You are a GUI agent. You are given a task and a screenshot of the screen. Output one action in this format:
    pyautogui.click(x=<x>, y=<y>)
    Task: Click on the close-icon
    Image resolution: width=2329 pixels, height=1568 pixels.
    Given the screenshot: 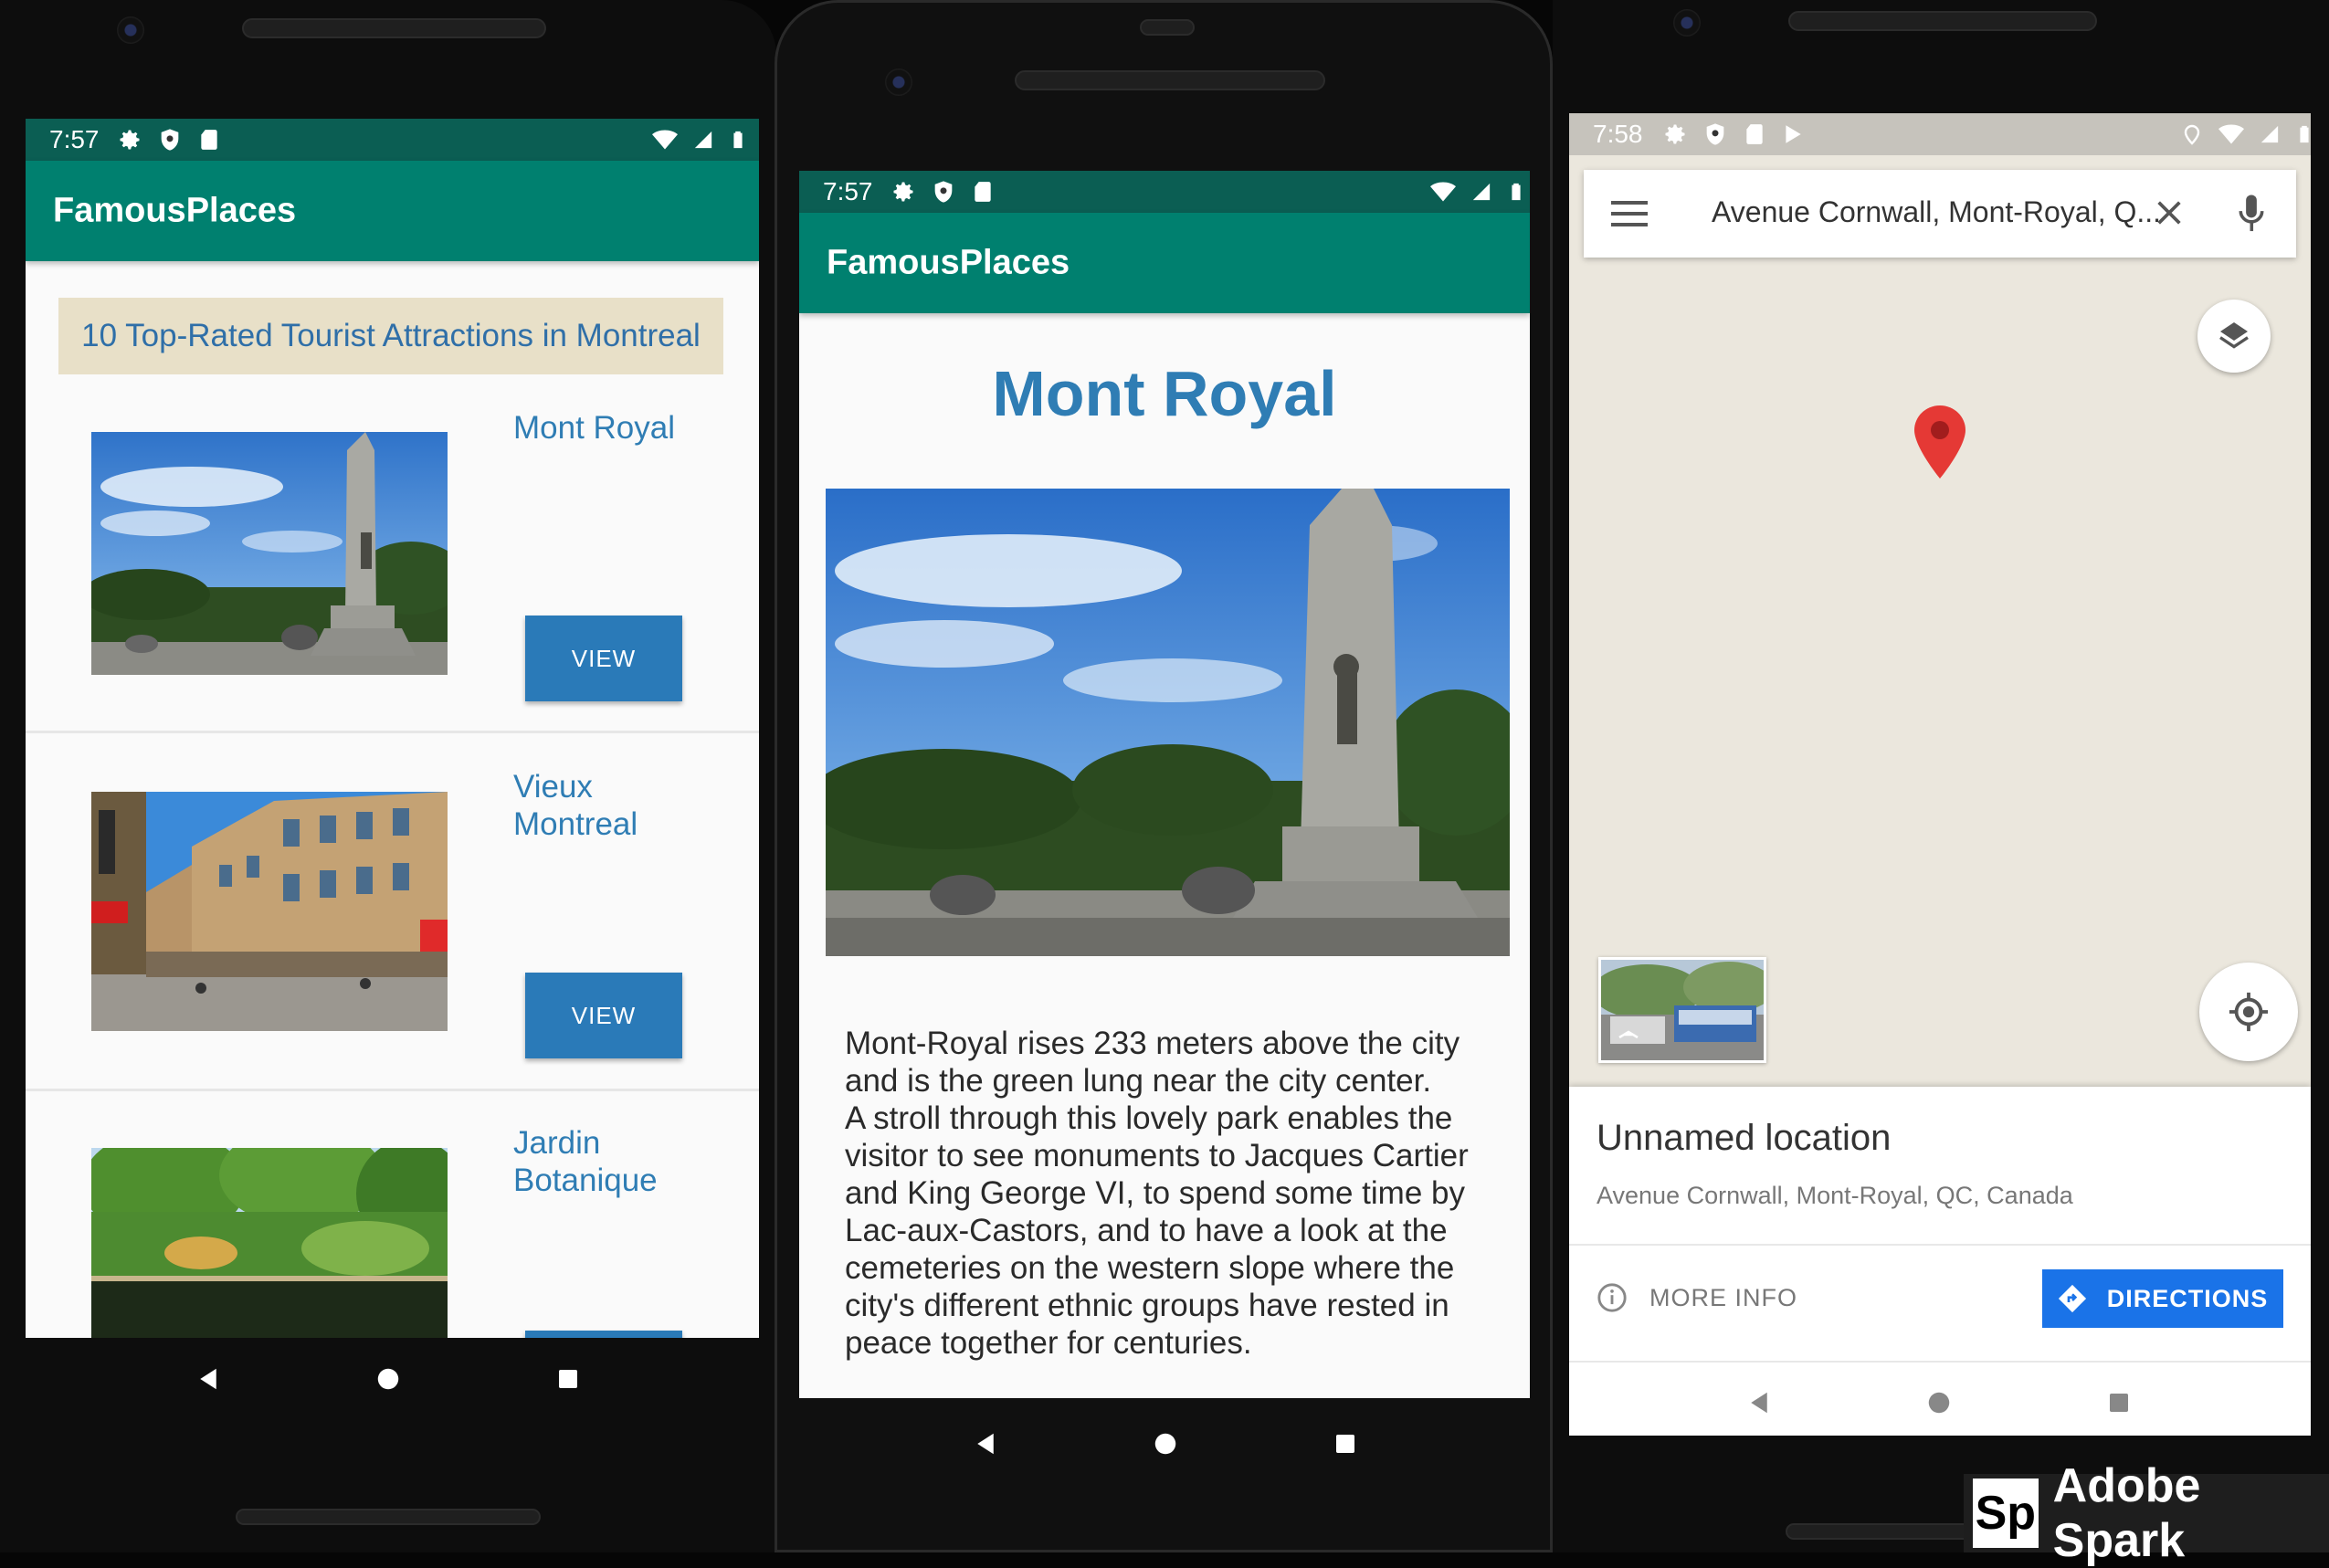 What is the action you would take?
    pyautogui.click(x=2169, y=212)
    